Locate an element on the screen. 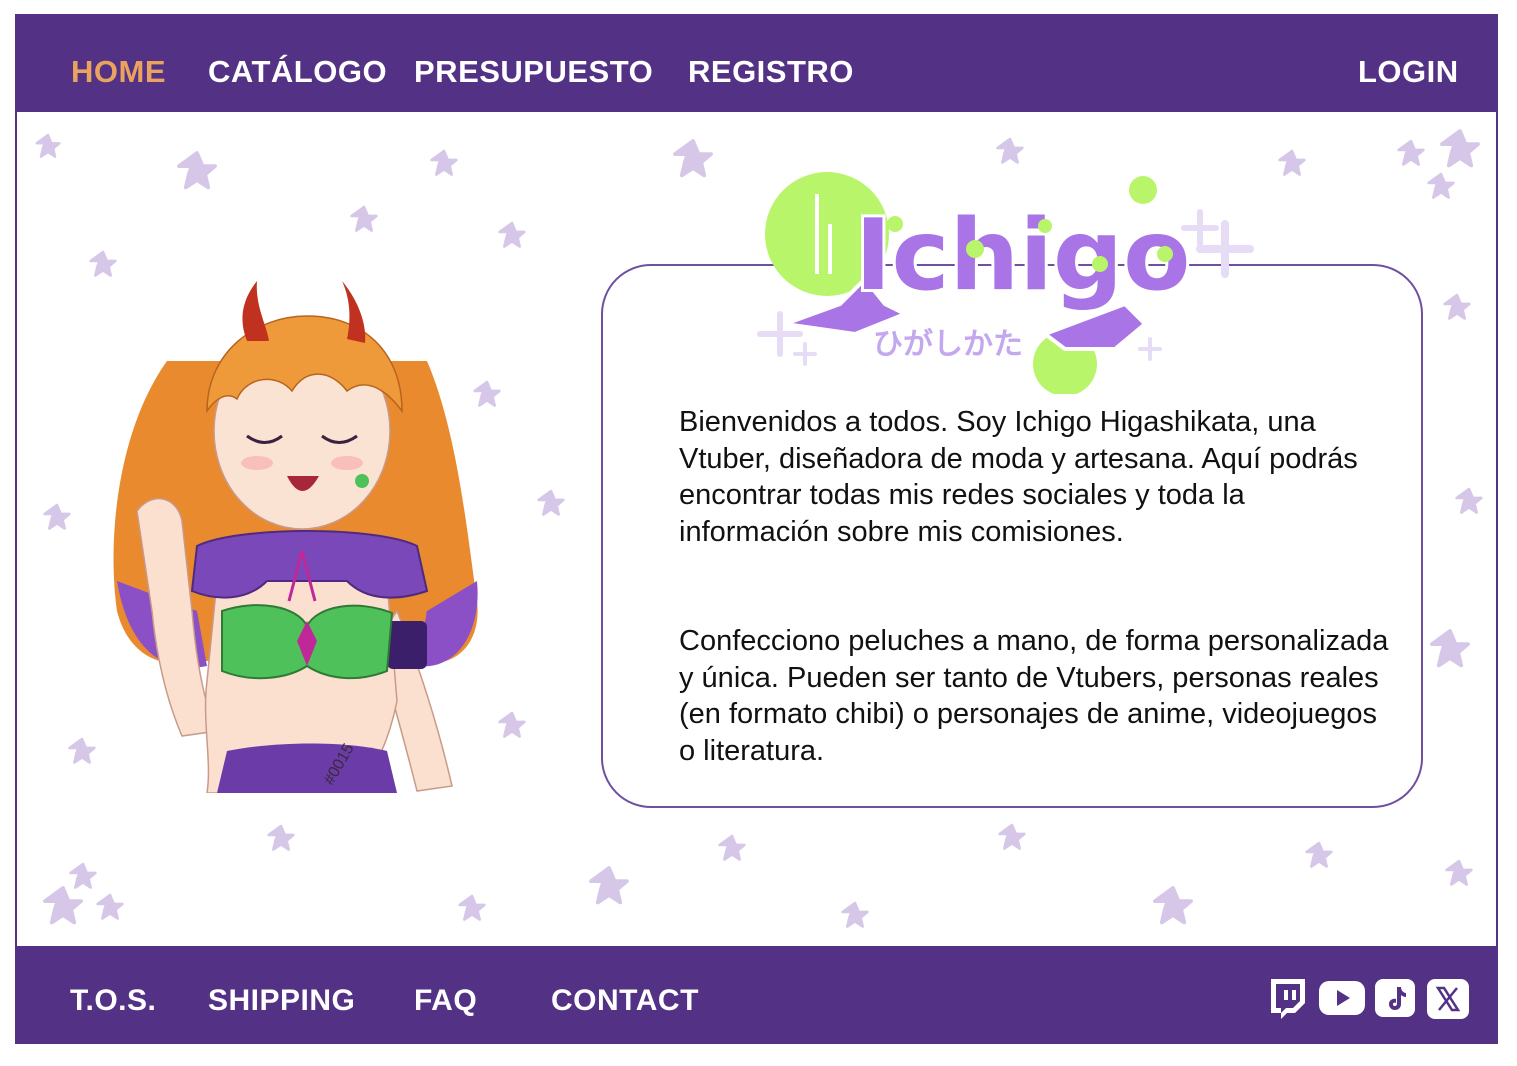  nav-catalogo: CATÁLOGO is located at coordinates (297, 72).